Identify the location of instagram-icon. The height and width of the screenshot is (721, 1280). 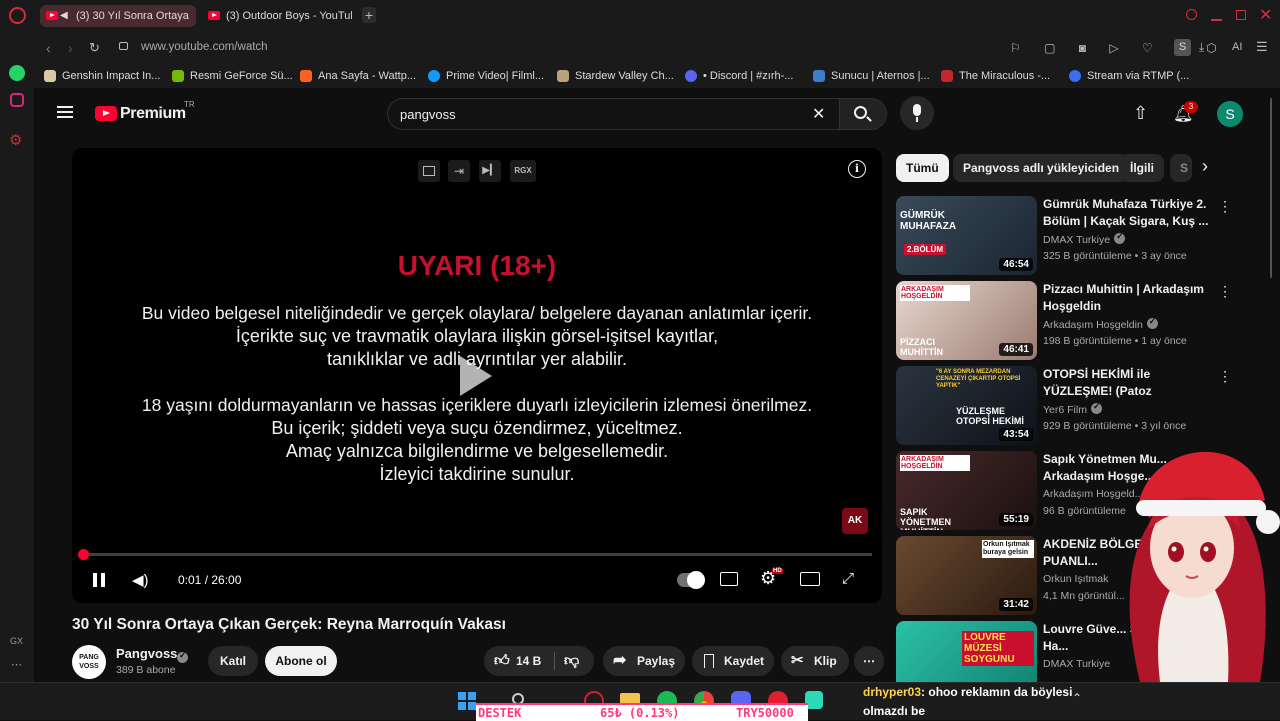
(17, 100).